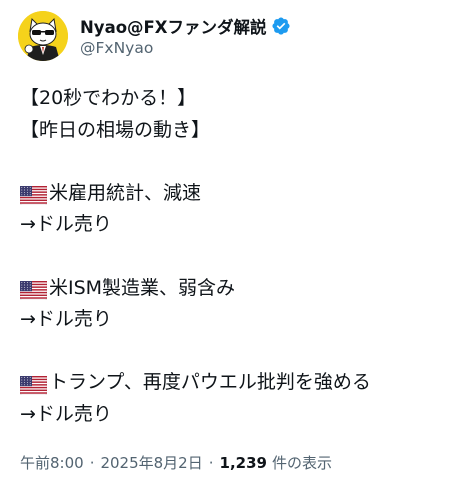 The height and width of the screenshot is (494, 451). I want to click on post-line-text: 【20秒でわかる！】, so click(108, 98).